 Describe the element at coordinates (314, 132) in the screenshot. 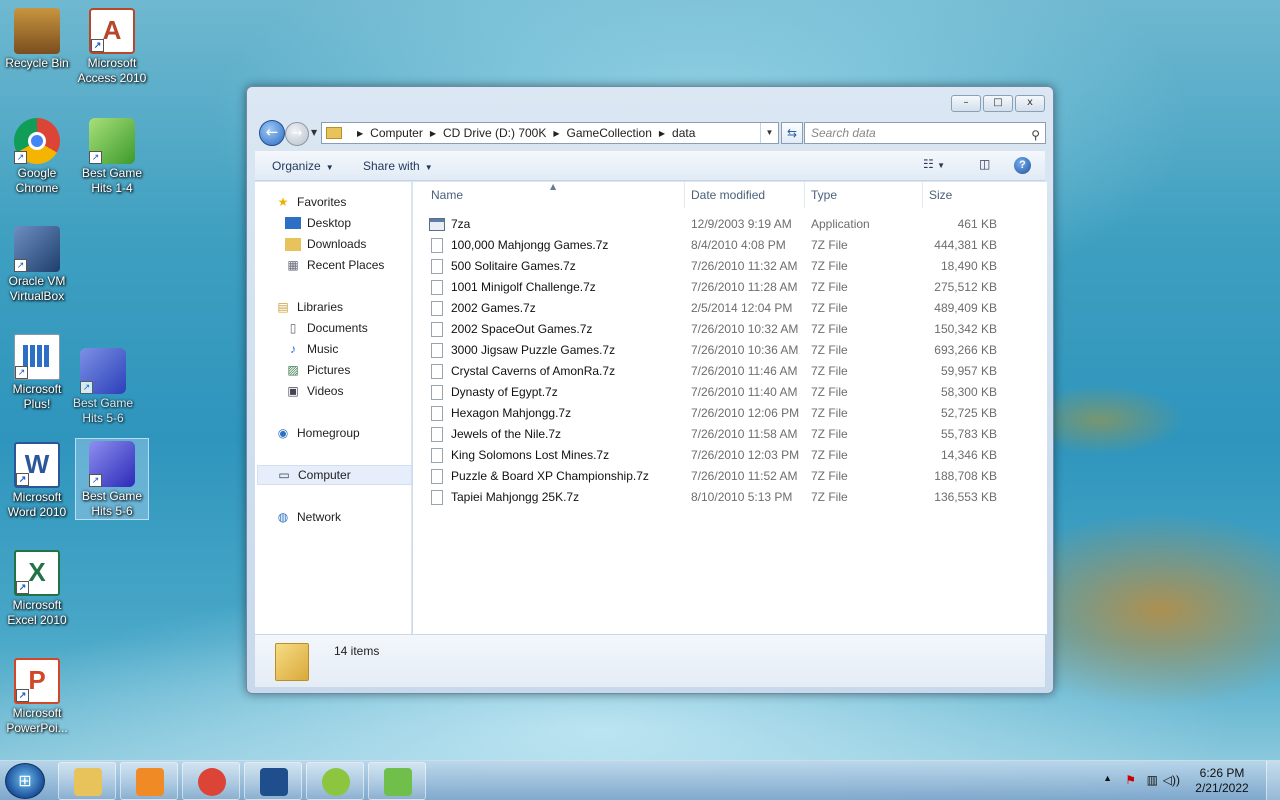

I see `recent-pages-button: ▼` at that location.